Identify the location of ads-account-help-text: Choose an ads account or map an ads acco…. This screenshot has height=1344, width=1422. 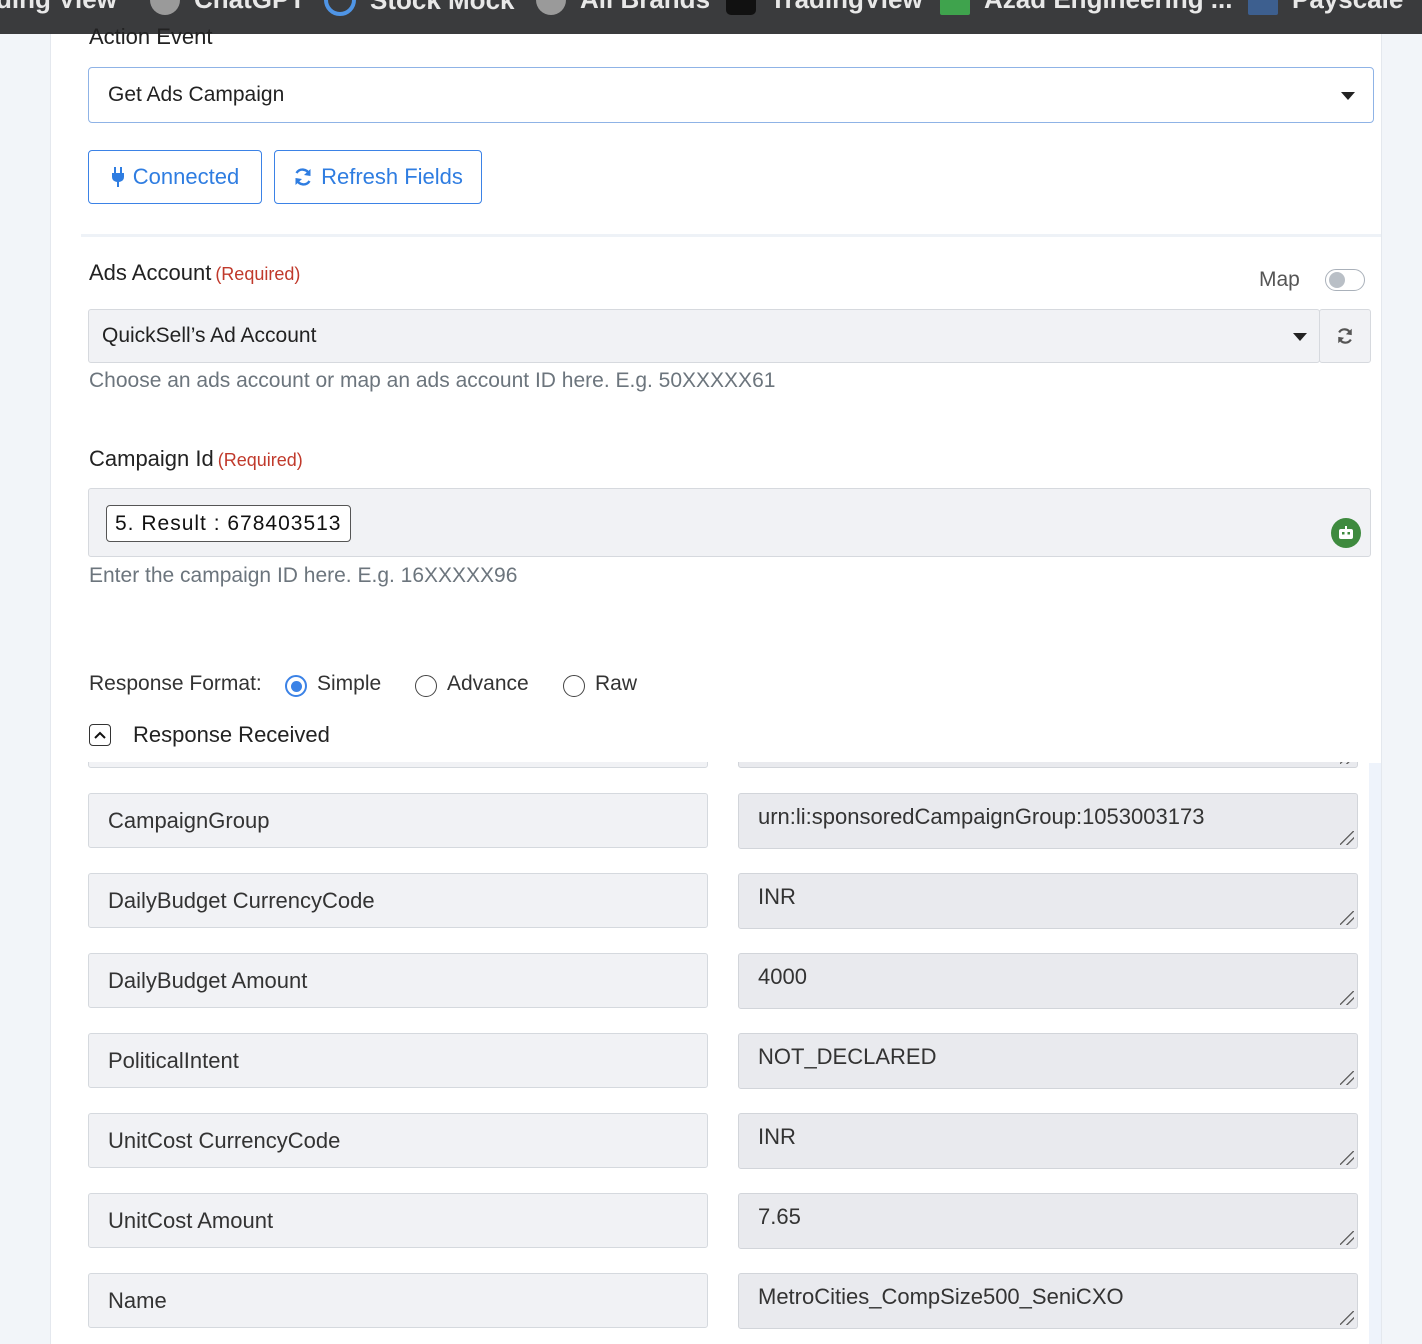
(432, 380).